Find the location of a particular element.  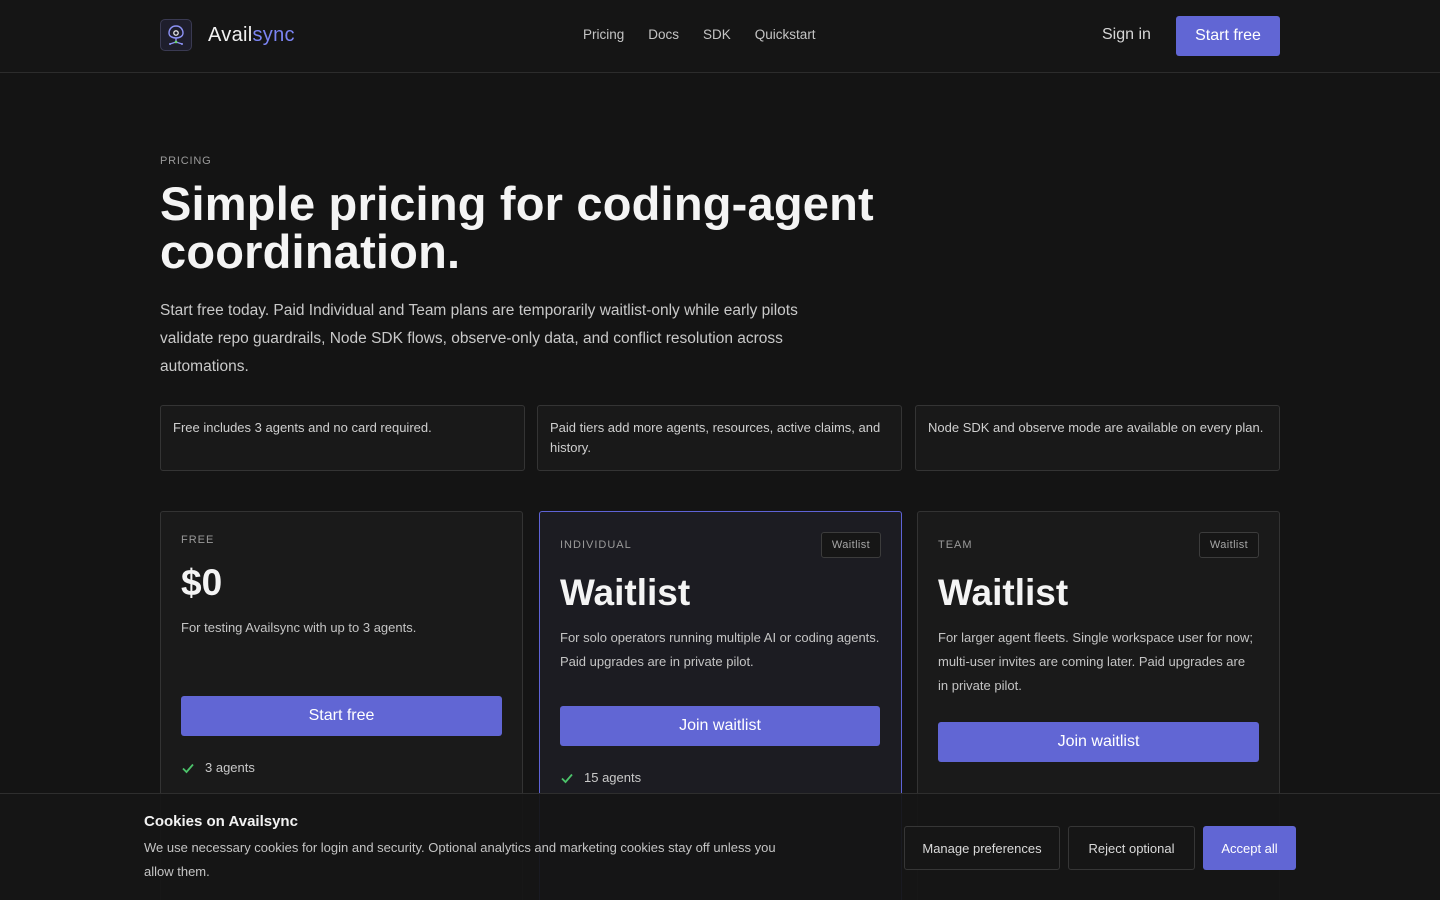

robot-node-icon is located at coordinates (176, 35).